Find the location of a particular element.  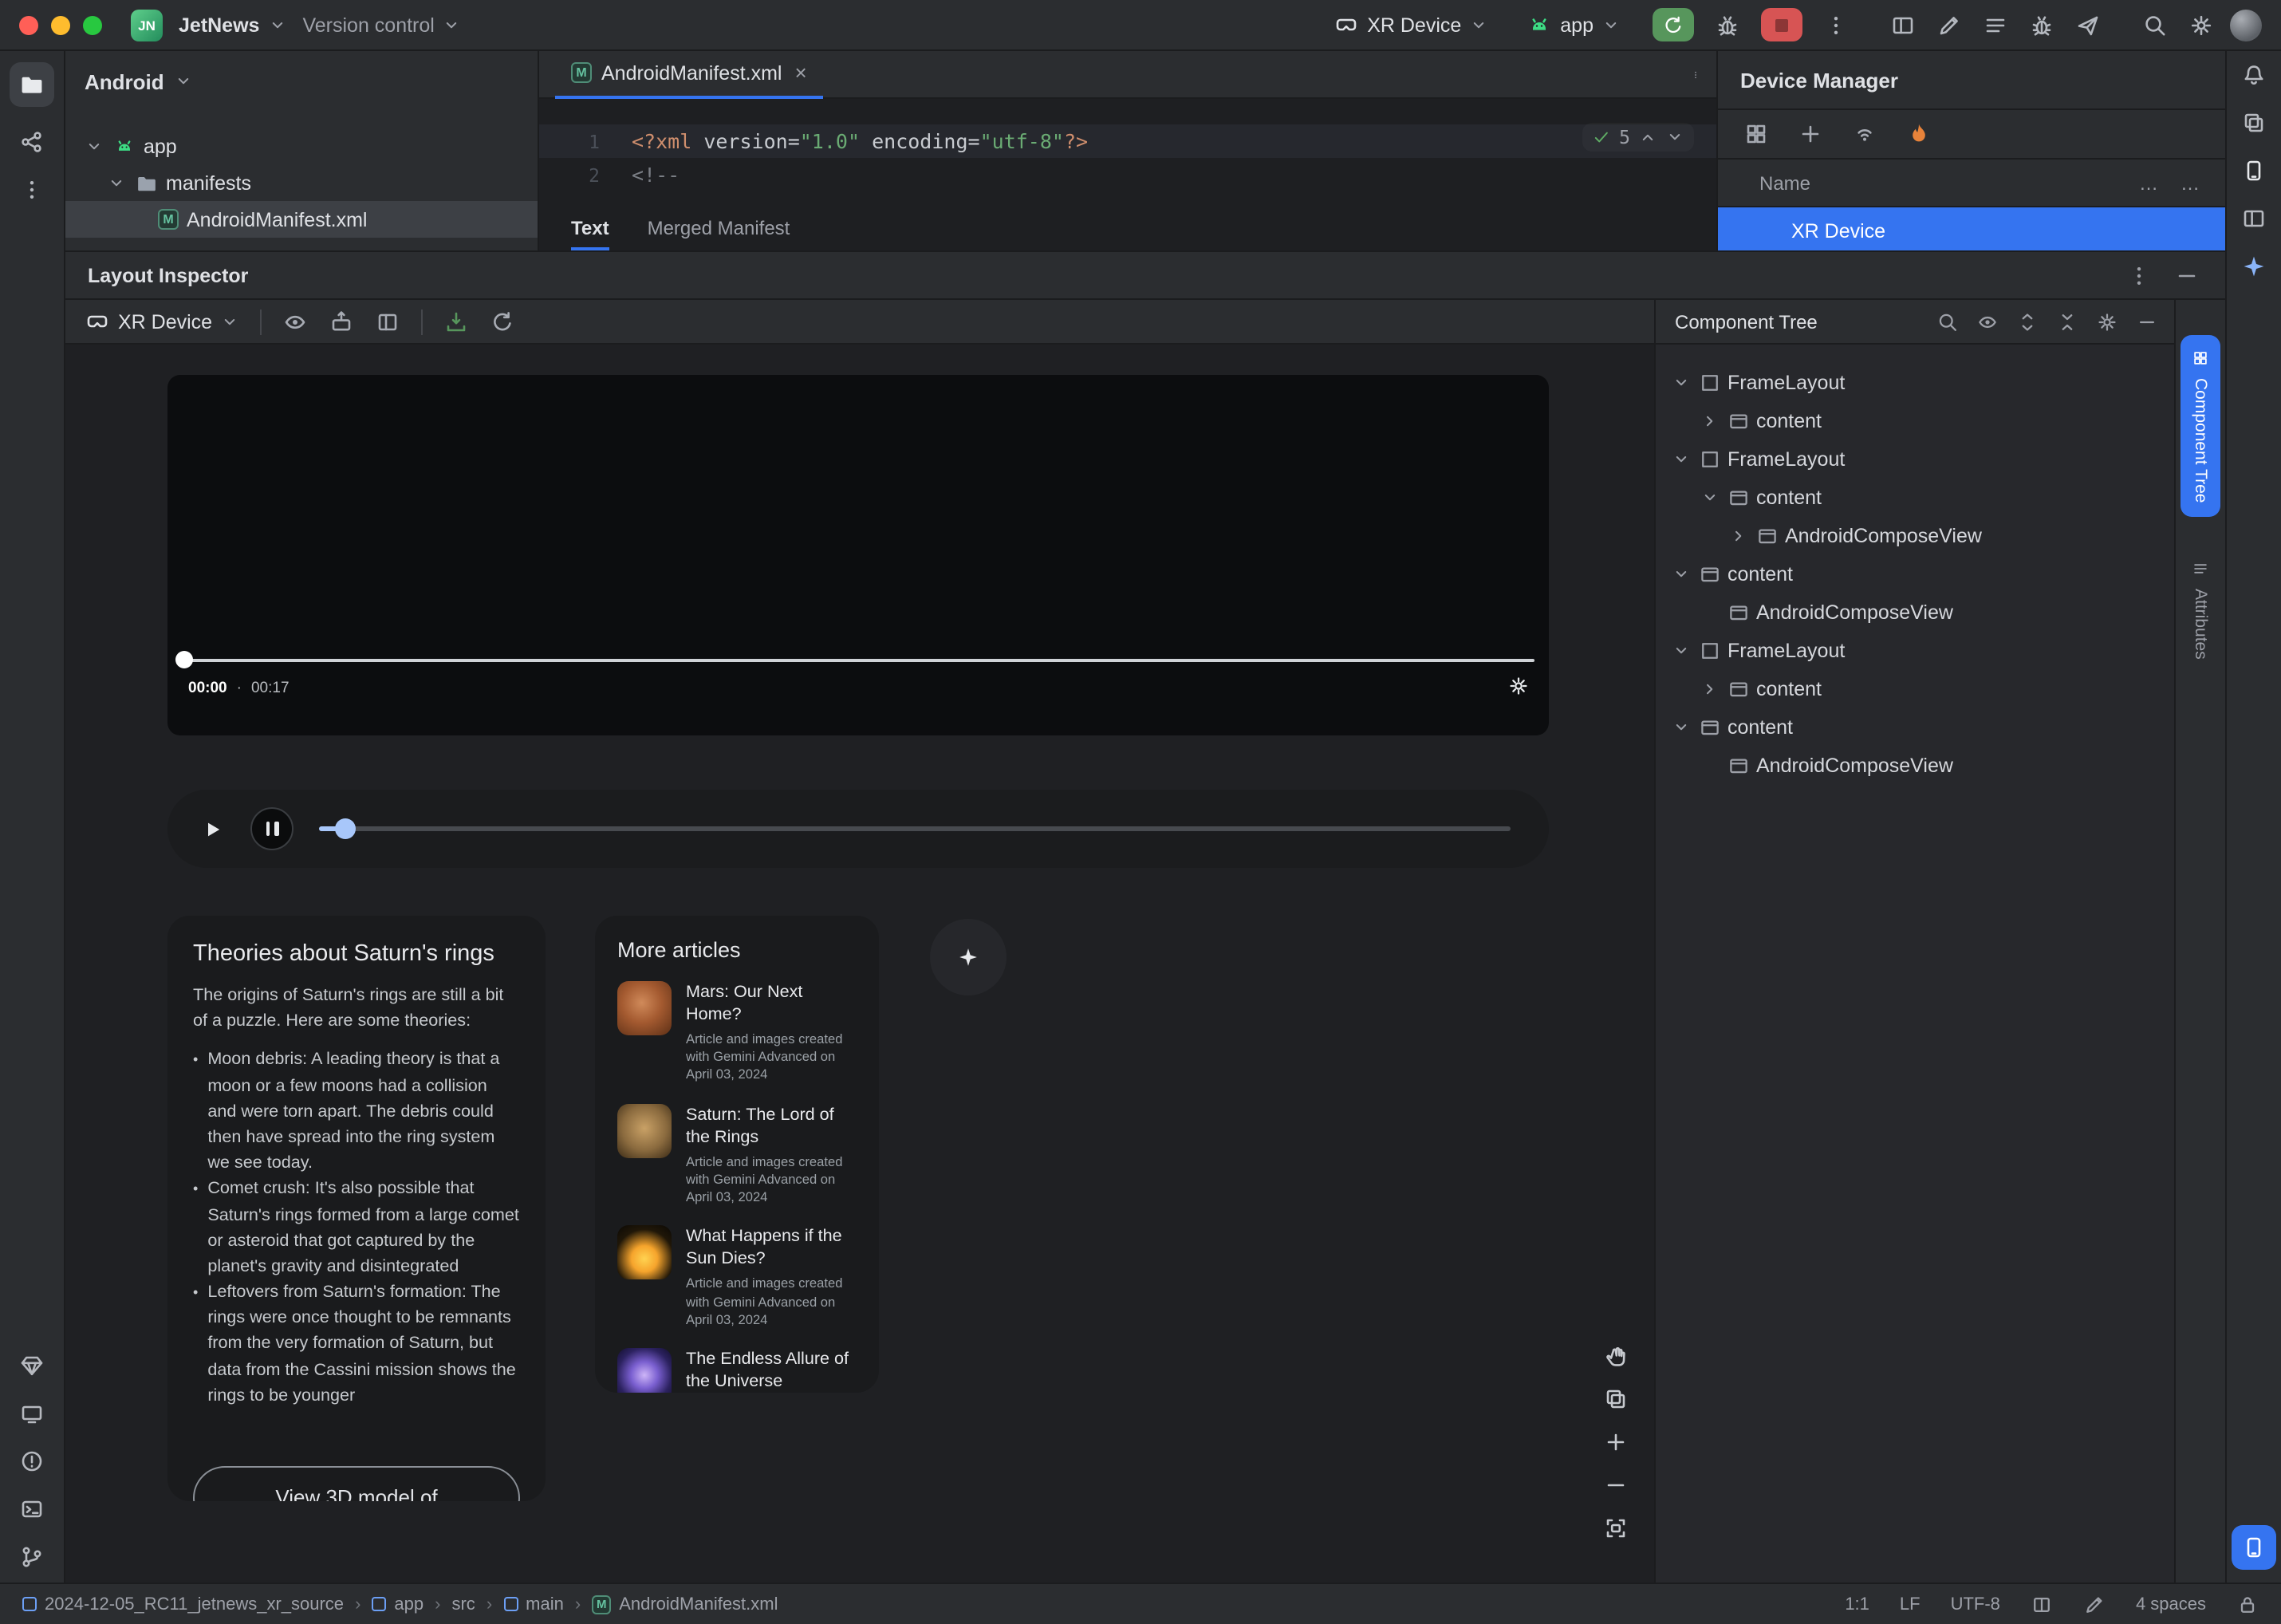

editor-line: 2 <!-- is located at coordinates (1127, 174).